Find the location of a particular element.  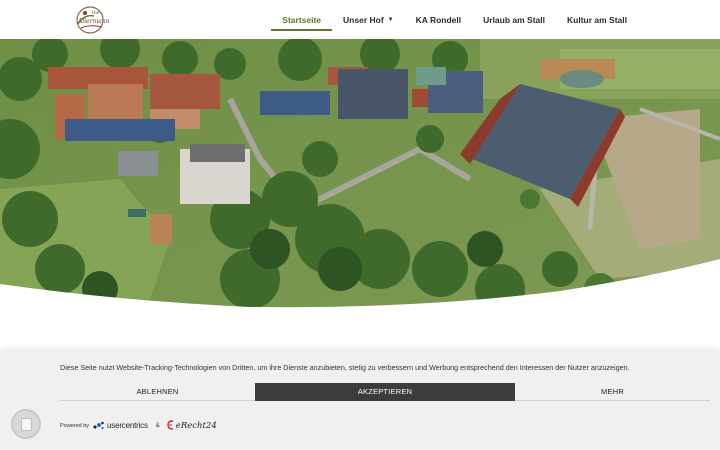

farm-logo-icon: Hof Allermann is located at coordinates (93, 20).